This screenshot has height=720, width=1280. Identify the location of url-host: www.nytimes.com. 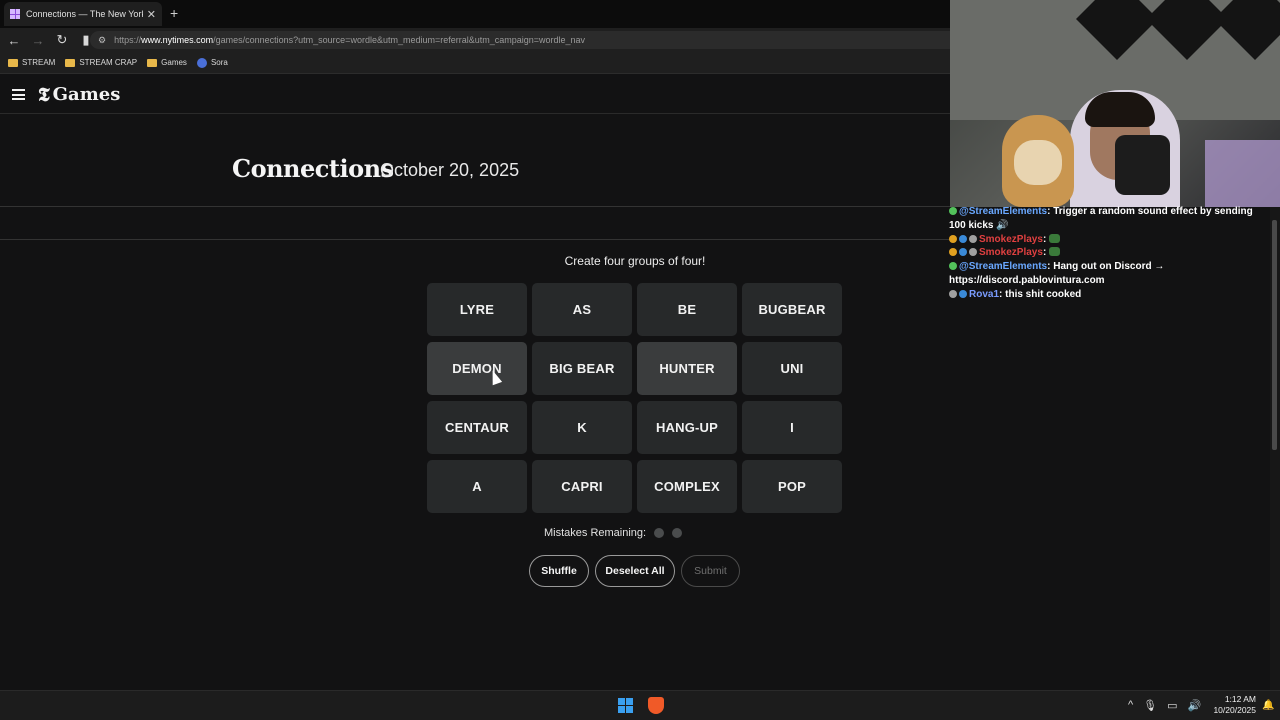
(177, 40).